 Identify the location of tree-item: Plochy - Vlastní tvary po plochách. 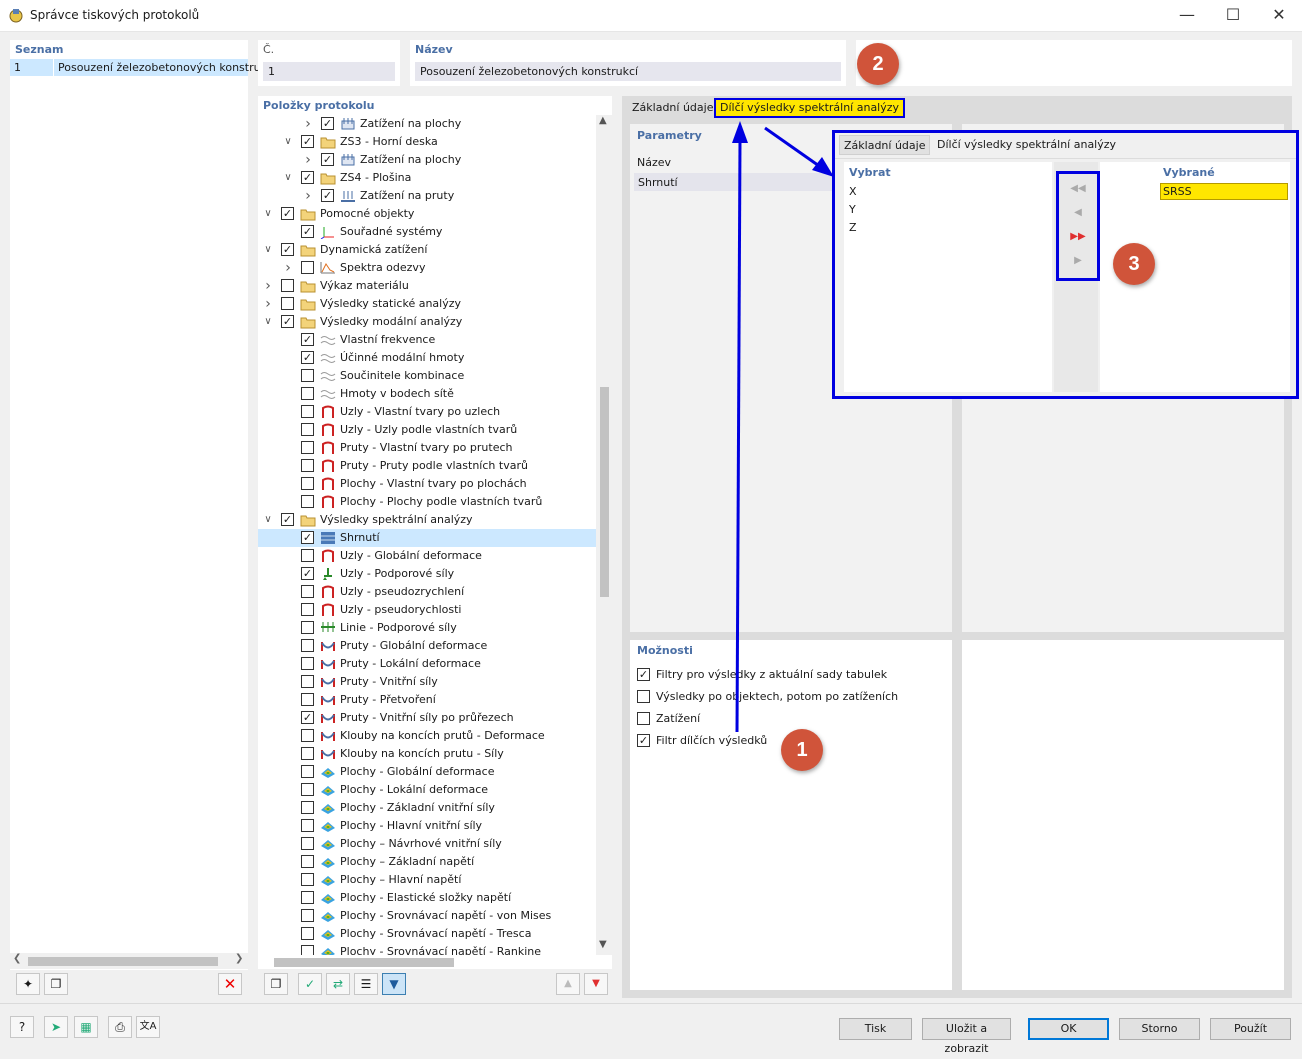
(427, 484).